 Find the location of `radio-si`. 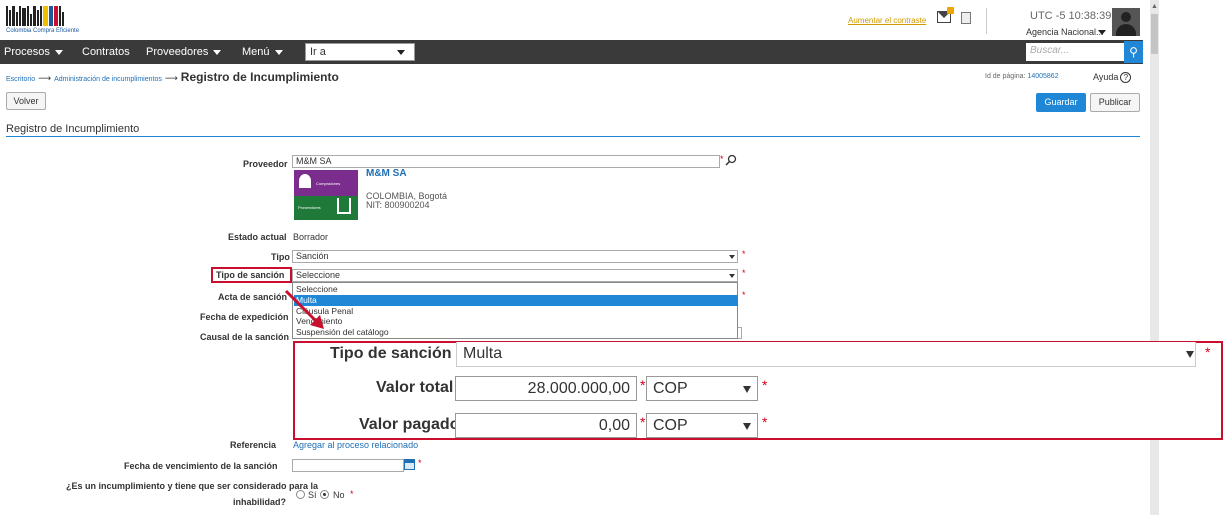

radio-si is located at coordinates (300, 494).